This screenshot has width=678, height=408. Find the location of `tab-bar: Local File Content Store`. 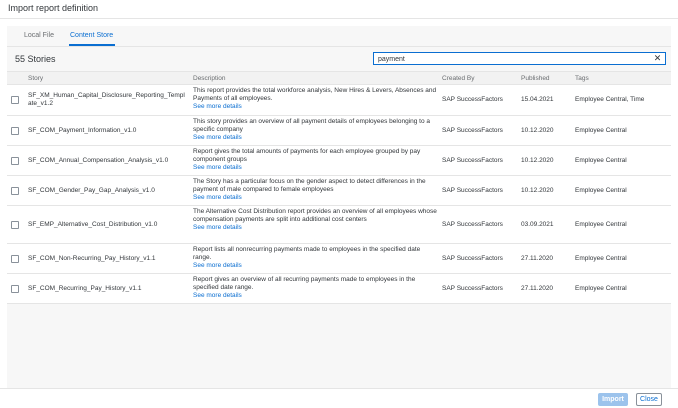

tab-bar: Local File Content Store is located at coordinates (339, 36).